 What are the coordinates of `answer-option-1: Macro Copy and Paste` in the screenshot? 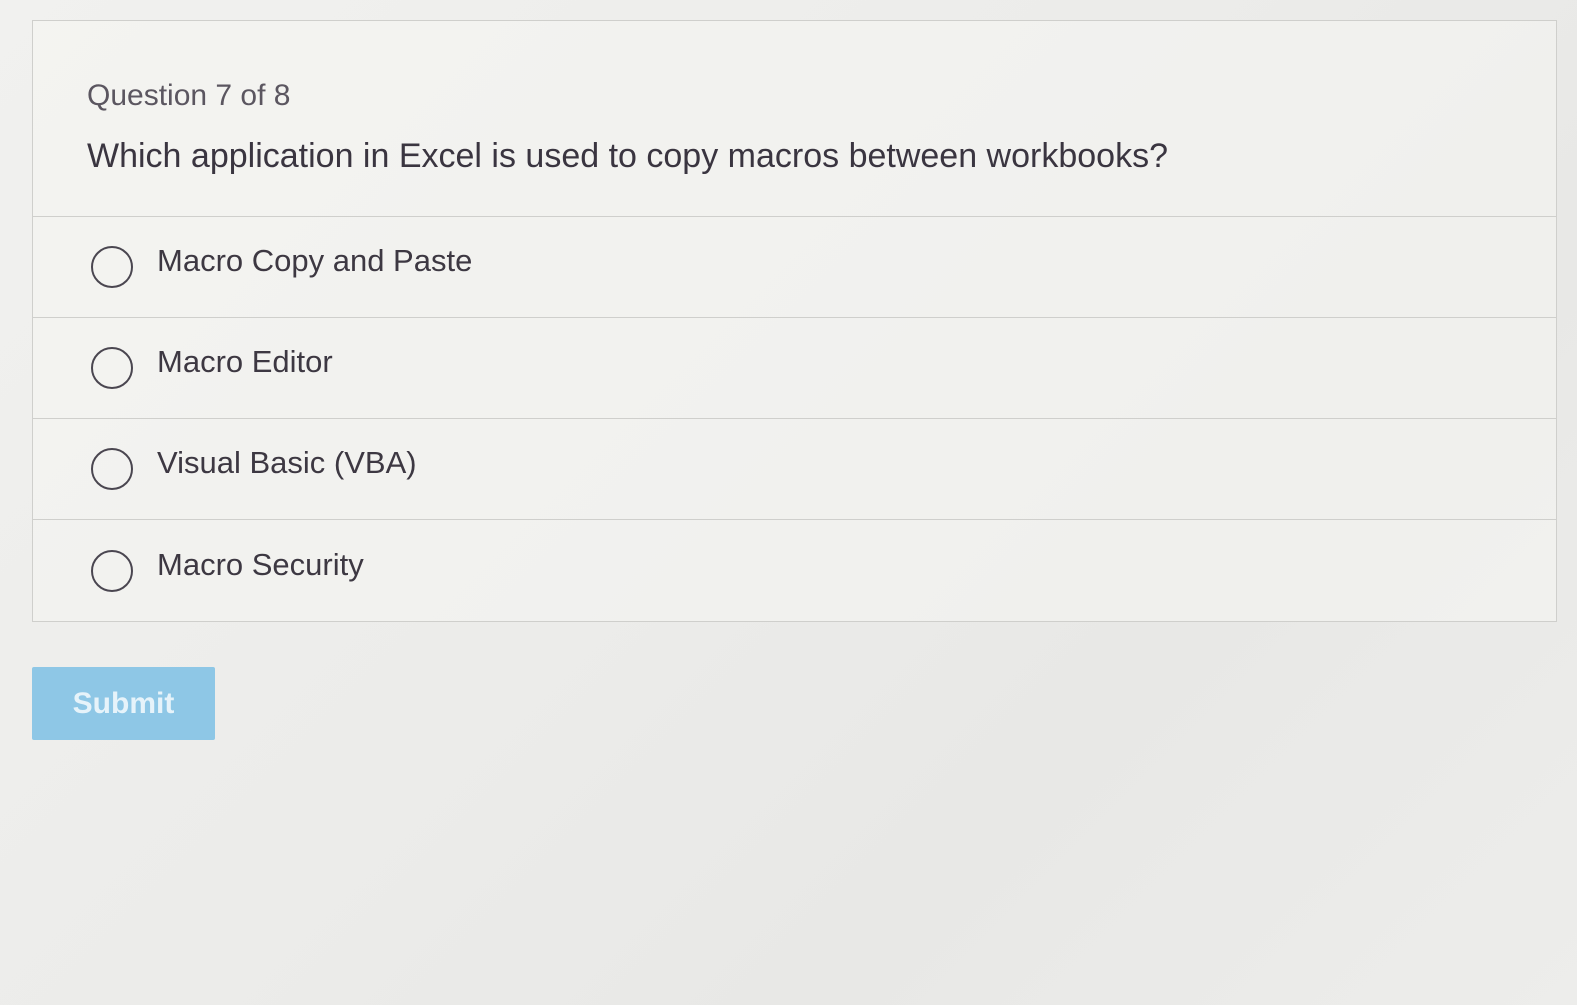 It's located at (794, 268).